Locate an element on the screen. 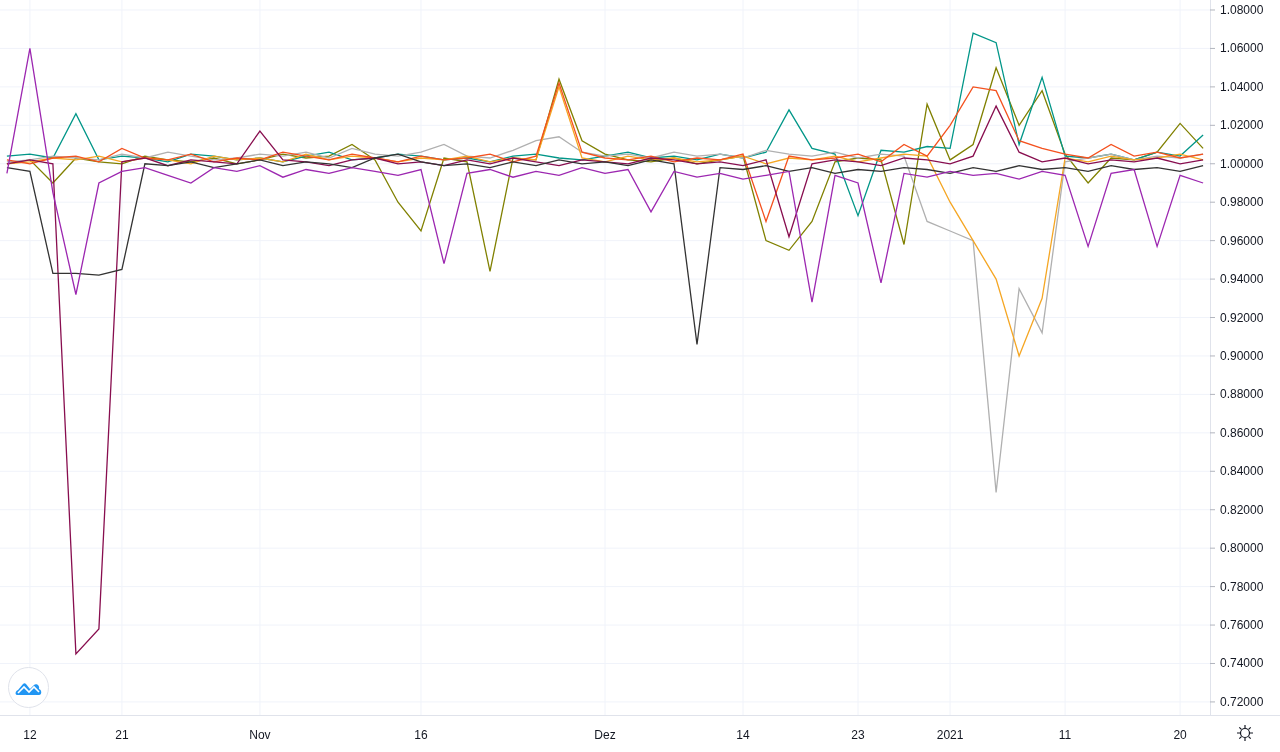 The image size is (1280, 752). axis-label: 1.08000 is located at coordinates (1242, 10).